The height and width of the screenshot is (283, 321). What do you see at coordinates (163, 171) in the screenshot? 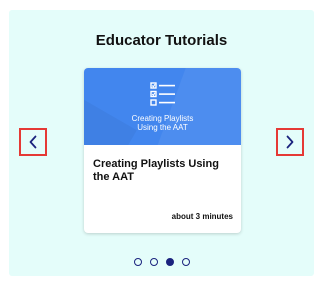
I see `tutorial-title: Creating Playlists Using the AAT` at bounding box center [163, 171].